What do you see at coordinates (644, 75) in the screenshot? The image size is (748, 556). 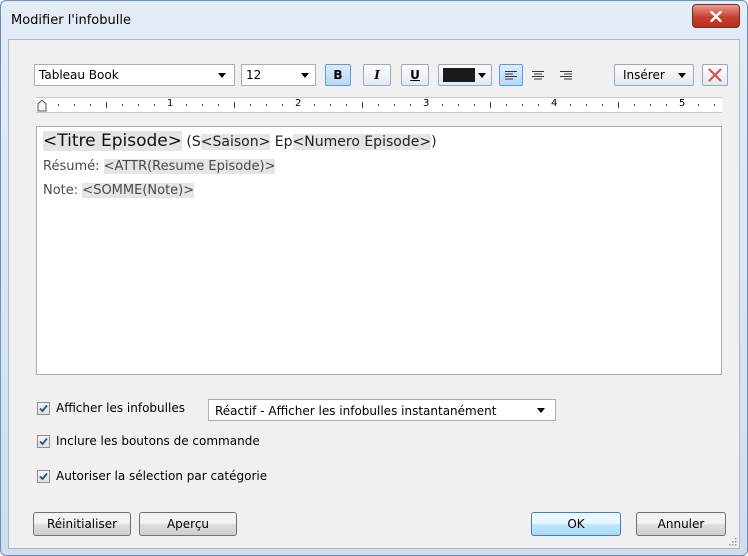 I see `insert-label: Insérer` at bounding box center [644, 75].